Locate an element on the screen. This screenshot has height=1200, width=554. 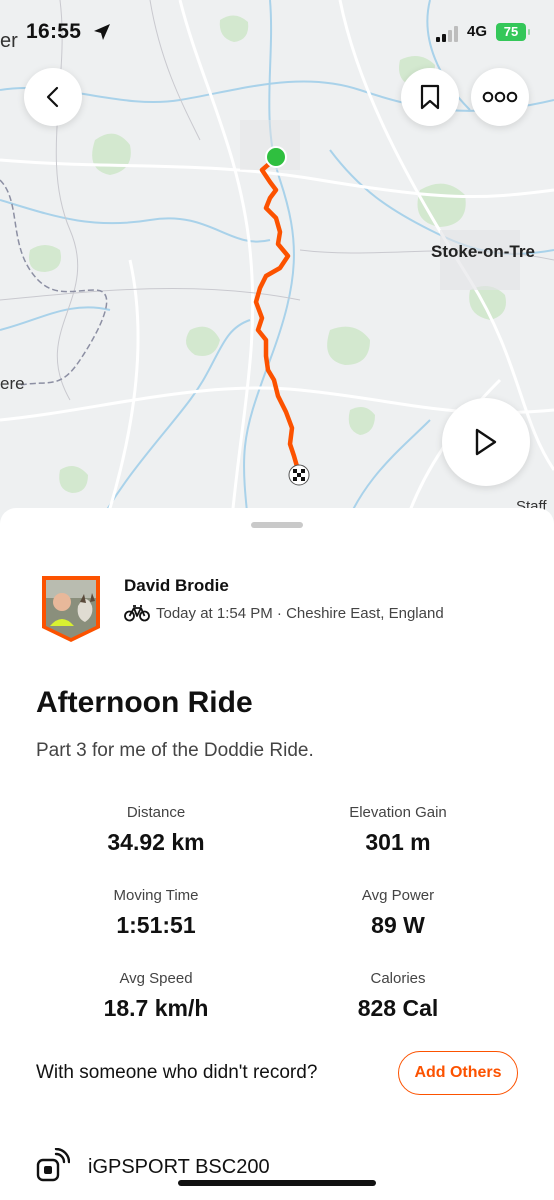
stat-value: 89 W is located at coordinates (398, 925).